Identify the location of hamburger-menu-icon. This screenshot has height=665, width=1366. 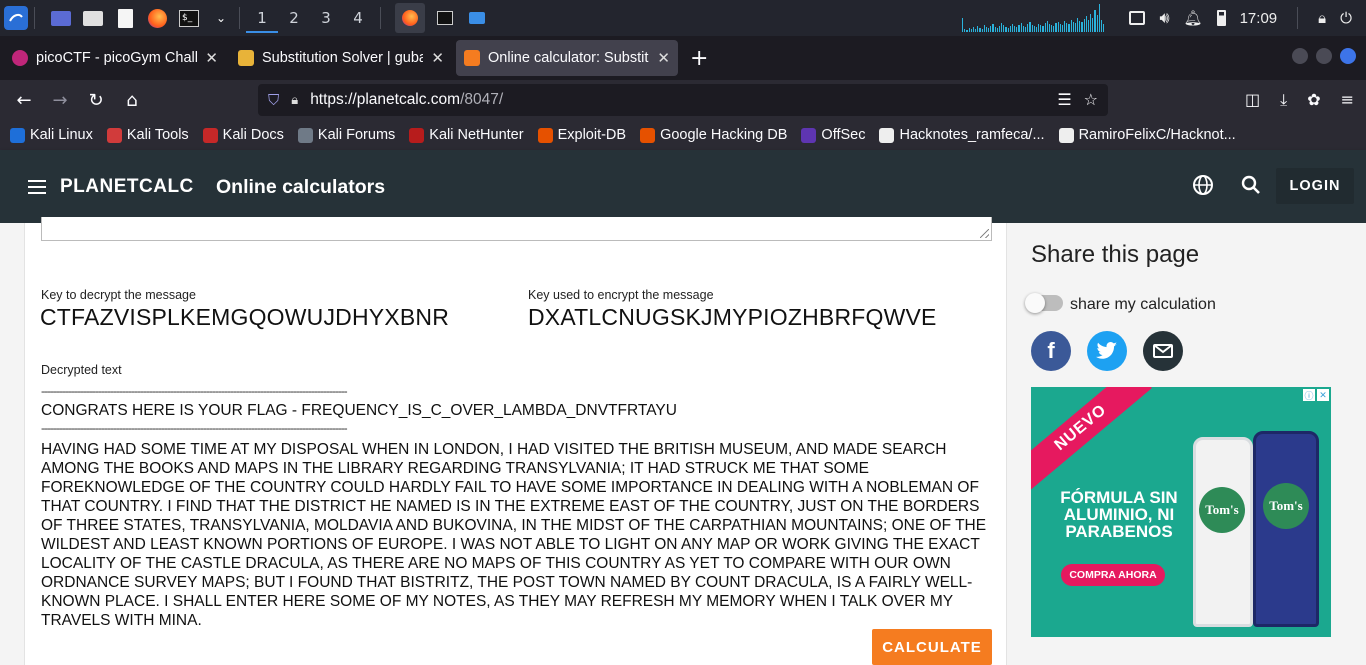
(37, 187).